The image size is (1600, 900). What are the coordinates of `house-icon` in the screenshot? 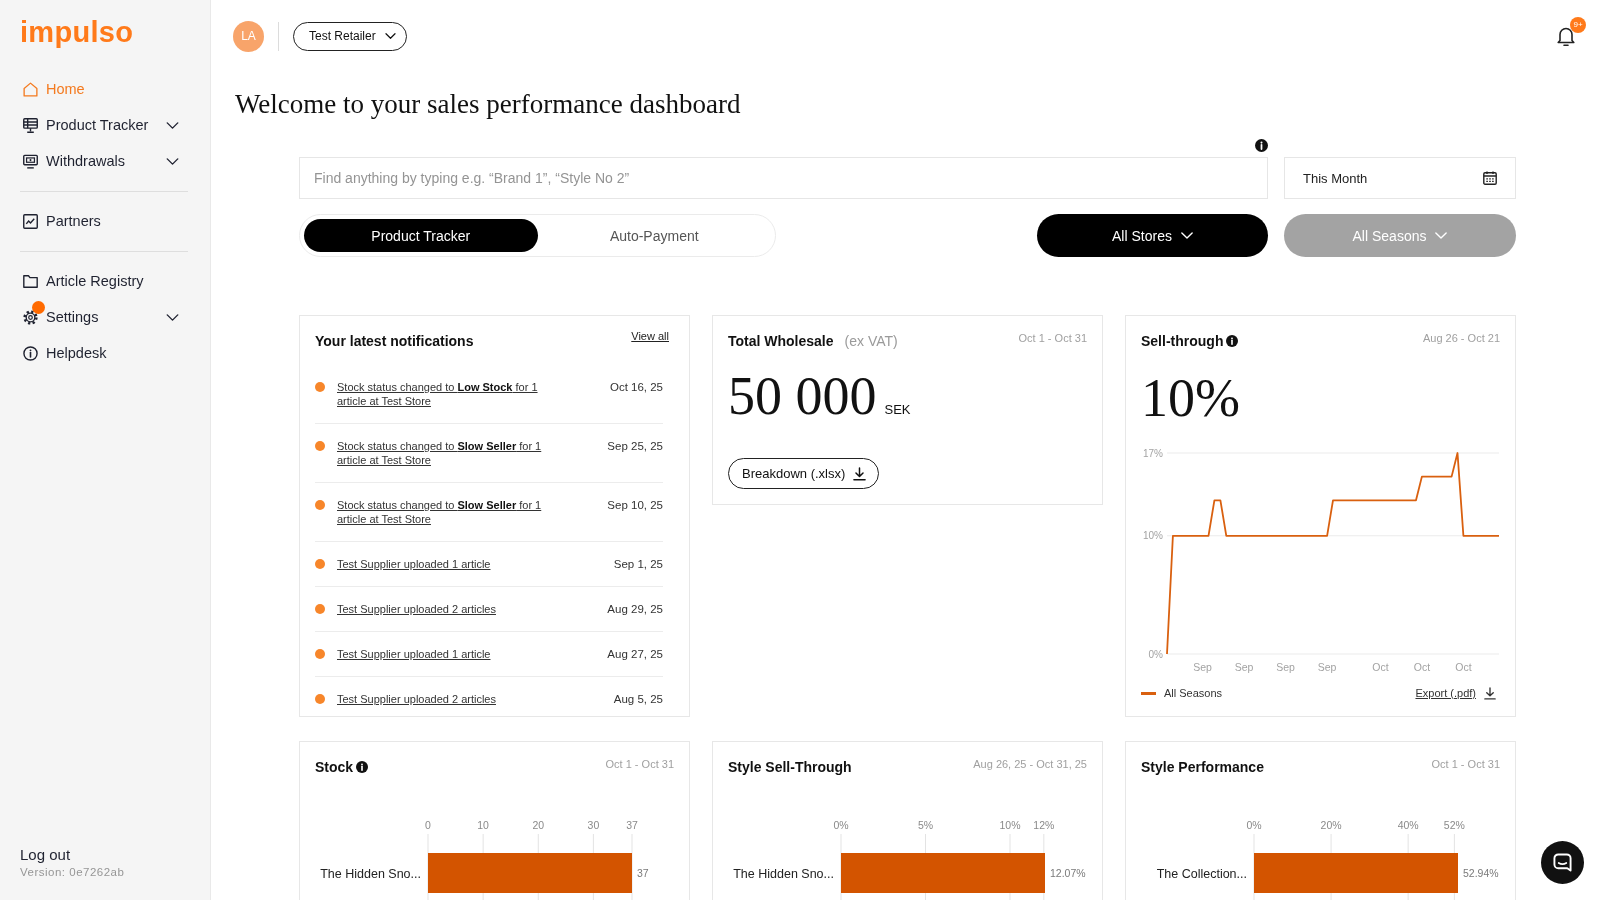 It's located at (30, 89).